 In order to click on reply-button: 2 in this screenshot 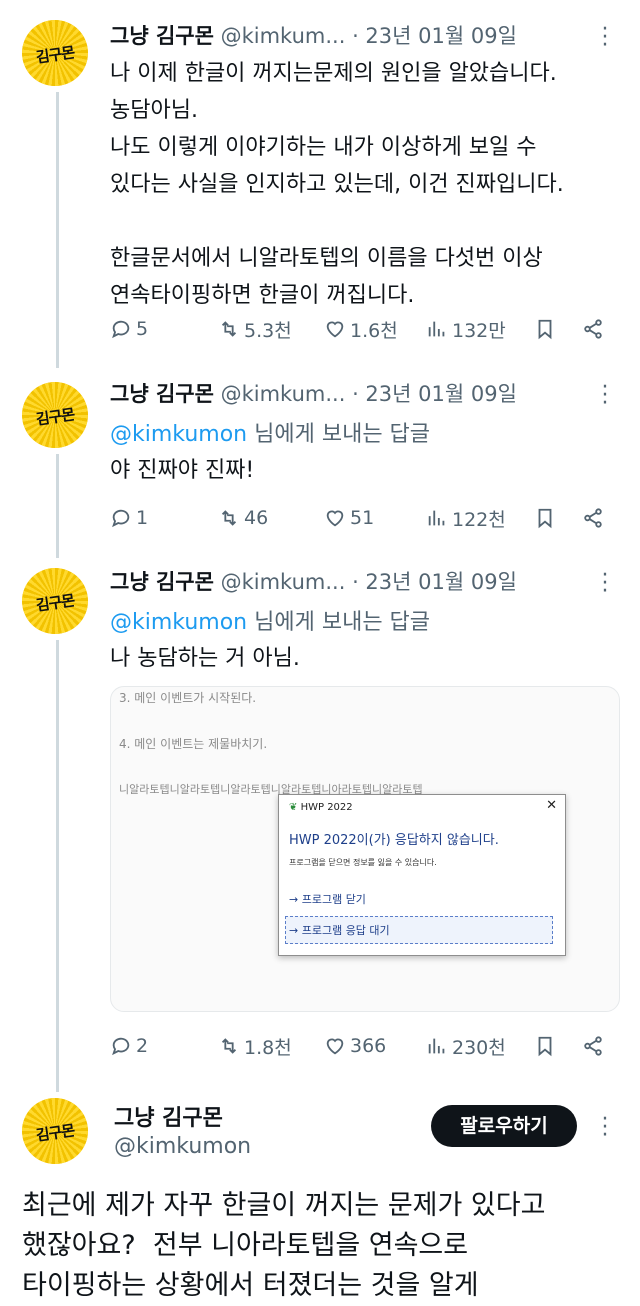, I will do `click(129, 1046)`.